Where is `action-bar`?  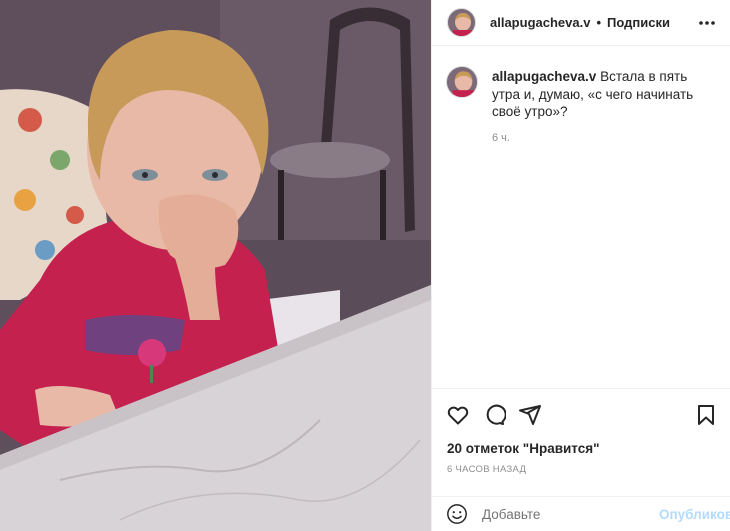 action-bar is located at coordinates (581, 408).